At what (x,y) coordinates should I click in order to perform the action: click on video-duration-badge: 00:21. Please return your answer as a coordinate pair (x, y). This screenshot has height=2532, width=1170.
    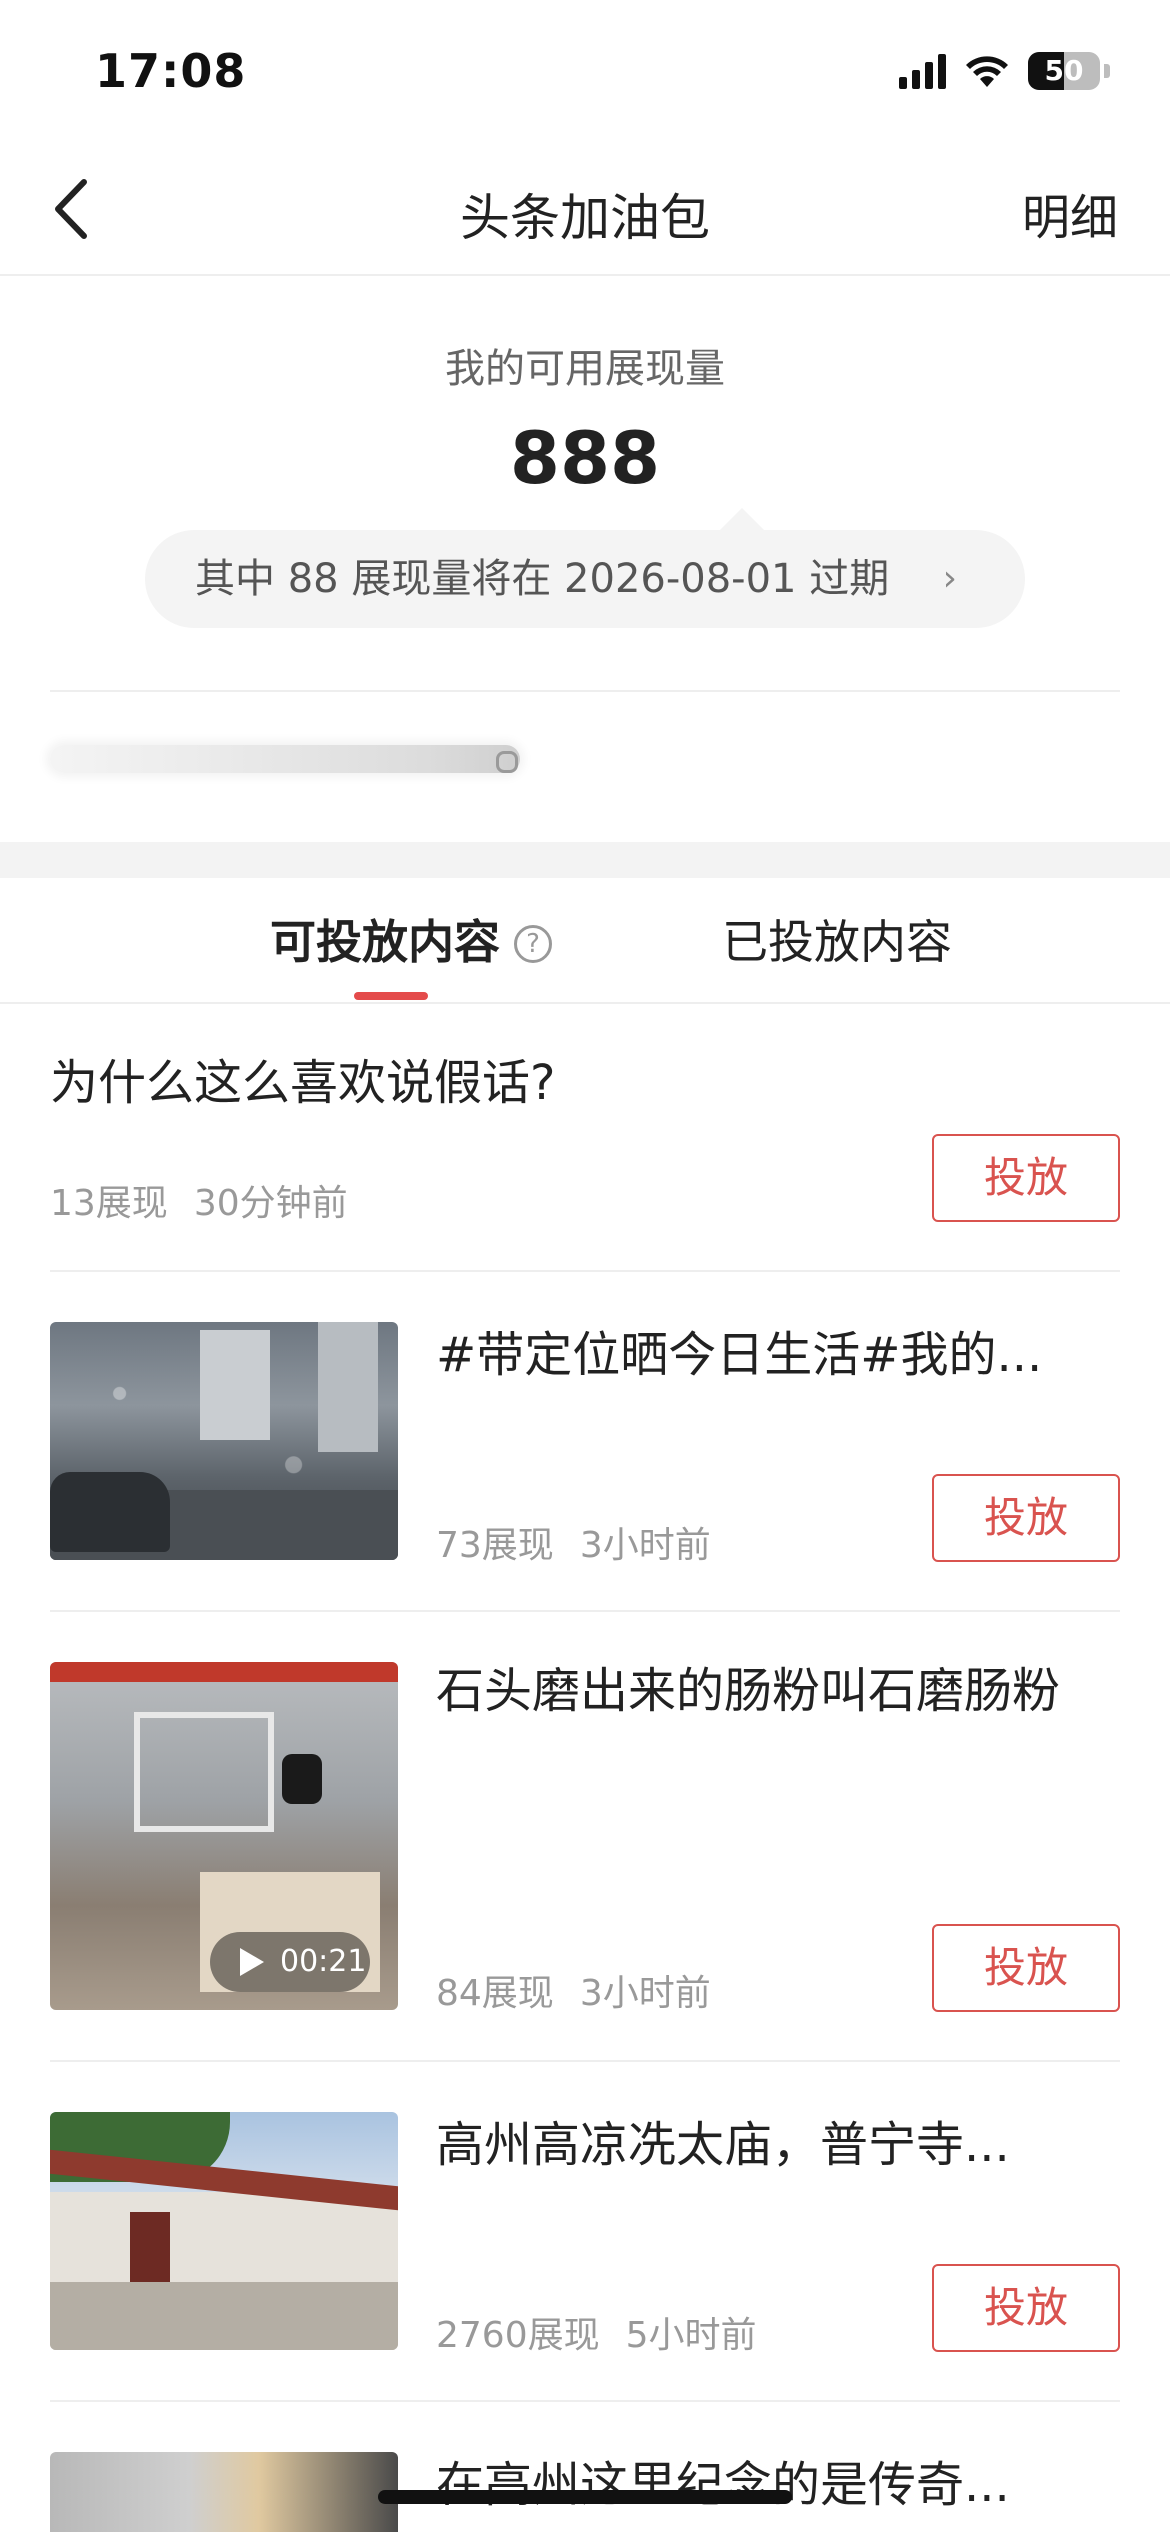
    Looking at the image, I should click on (290, 1962).